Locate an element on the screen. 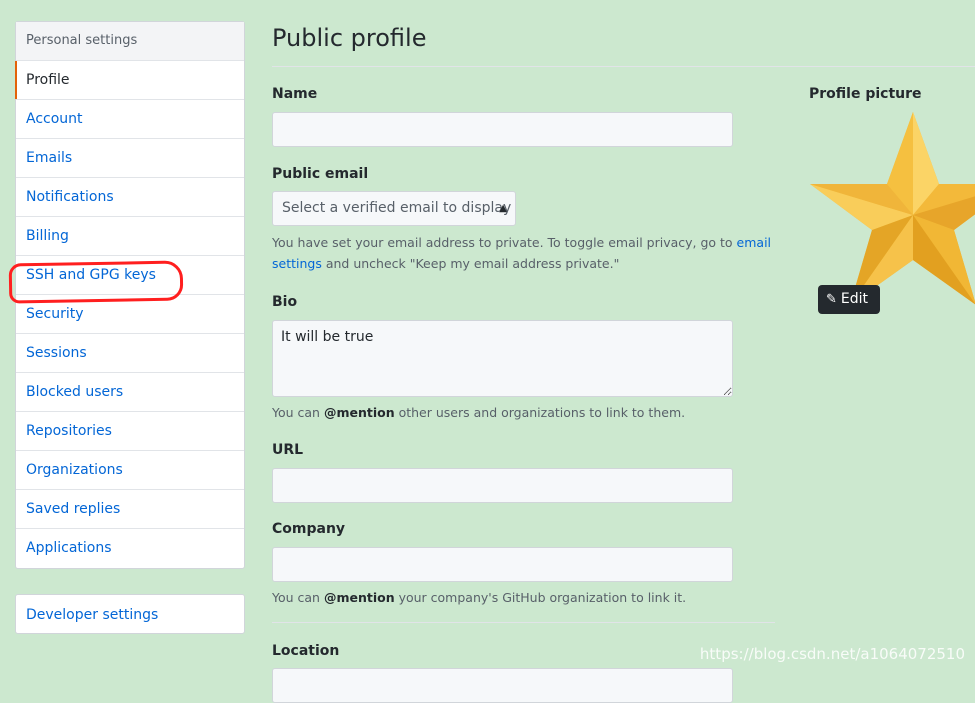 Image resolution: width=975 pixels, height=703 pixels. red-highlight-annotation is located at coordinates (96, 282).